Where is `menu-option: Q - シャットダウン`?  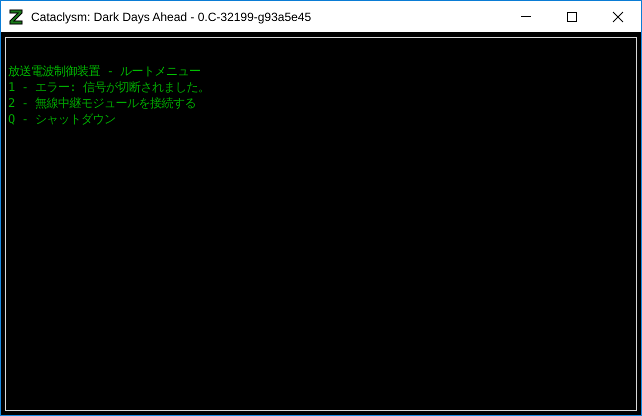
menu-option: Q - シャットダウン is located at coordinates (322, 119).